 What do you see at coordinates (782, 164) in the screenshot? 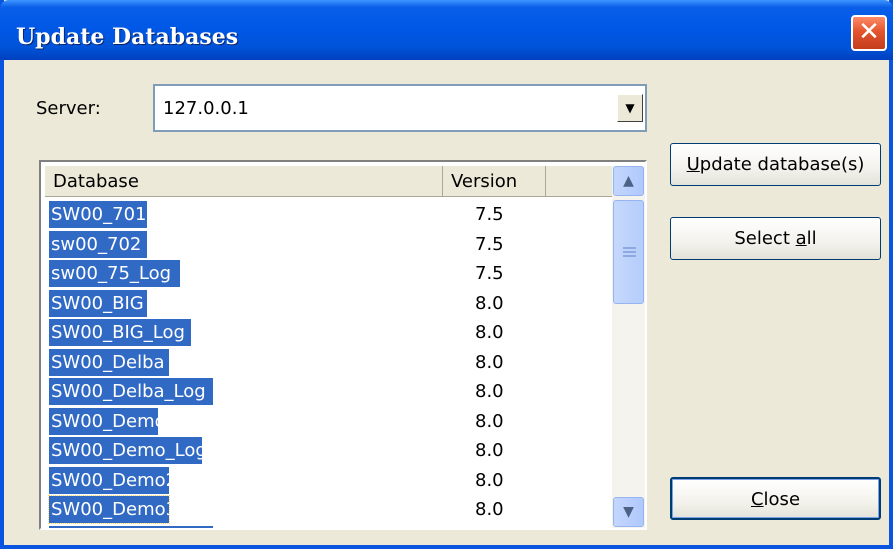
I see `update-label-post: pdate database(s)` at bounding box center [782, 164].